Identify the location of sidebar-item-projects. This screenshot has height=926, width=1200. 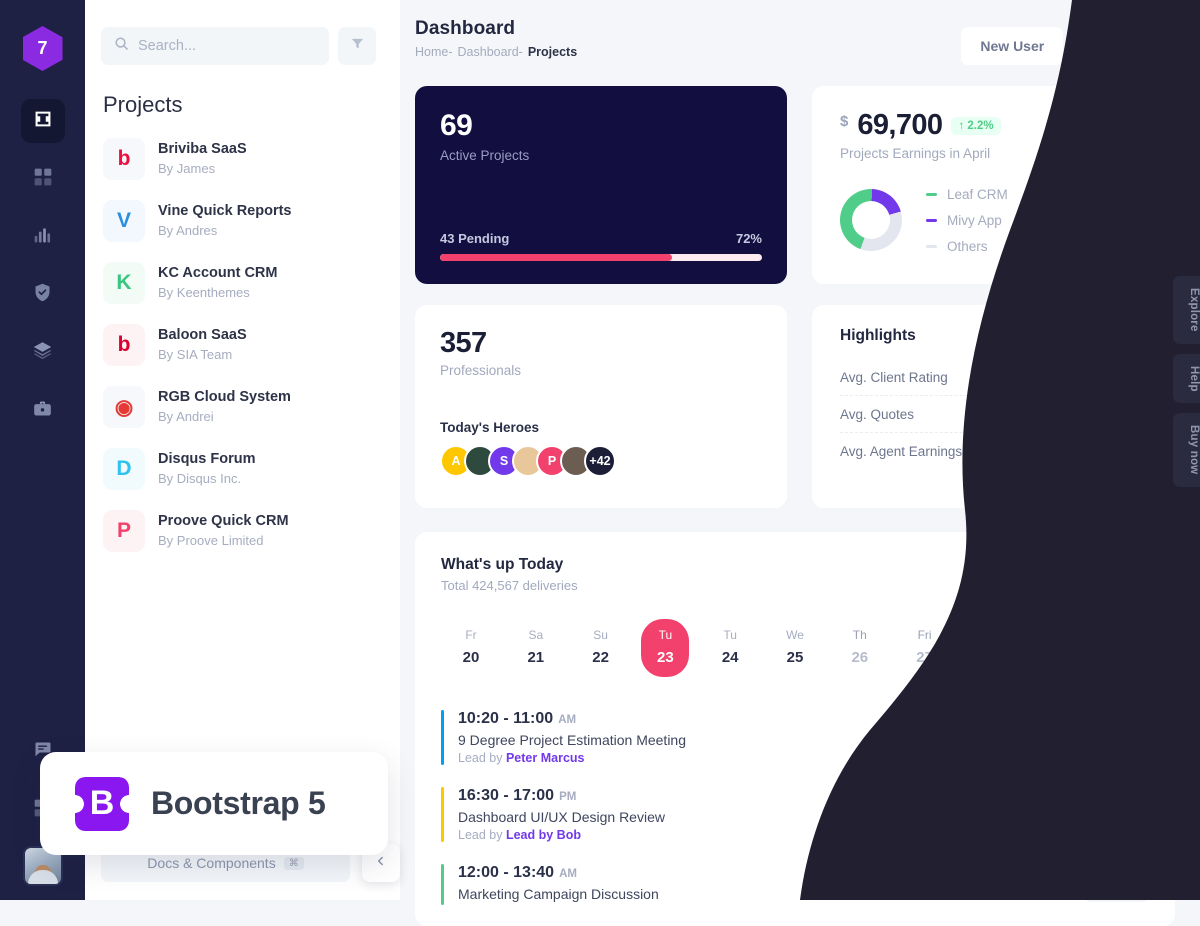
(43, 411).